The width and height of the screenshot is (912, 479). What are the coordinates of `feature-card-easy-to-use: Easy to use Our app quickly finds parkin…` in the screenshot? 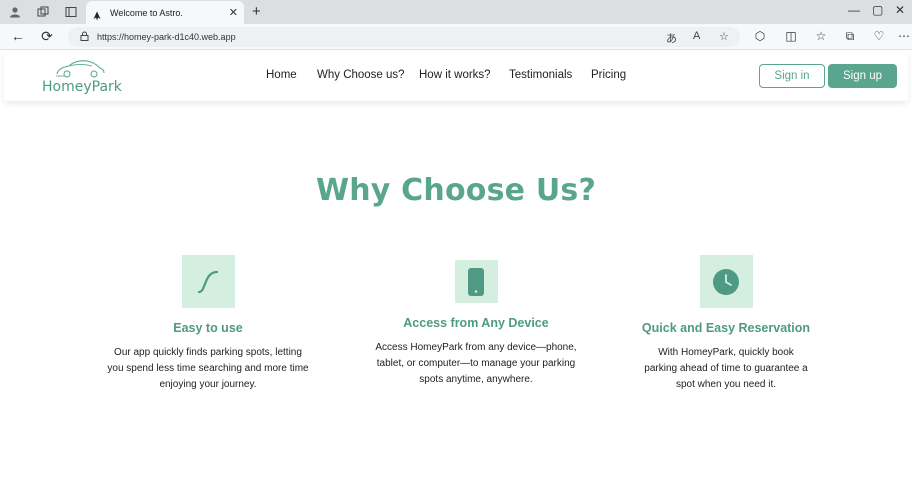 It's located at (208, 324).